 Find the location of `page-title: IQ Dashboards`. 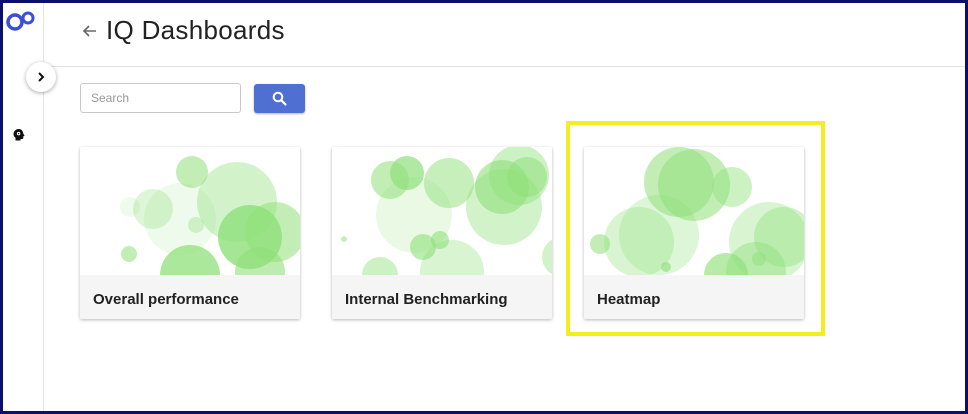

page-title: IQ Dashboards is located at coordinates (195, 30).